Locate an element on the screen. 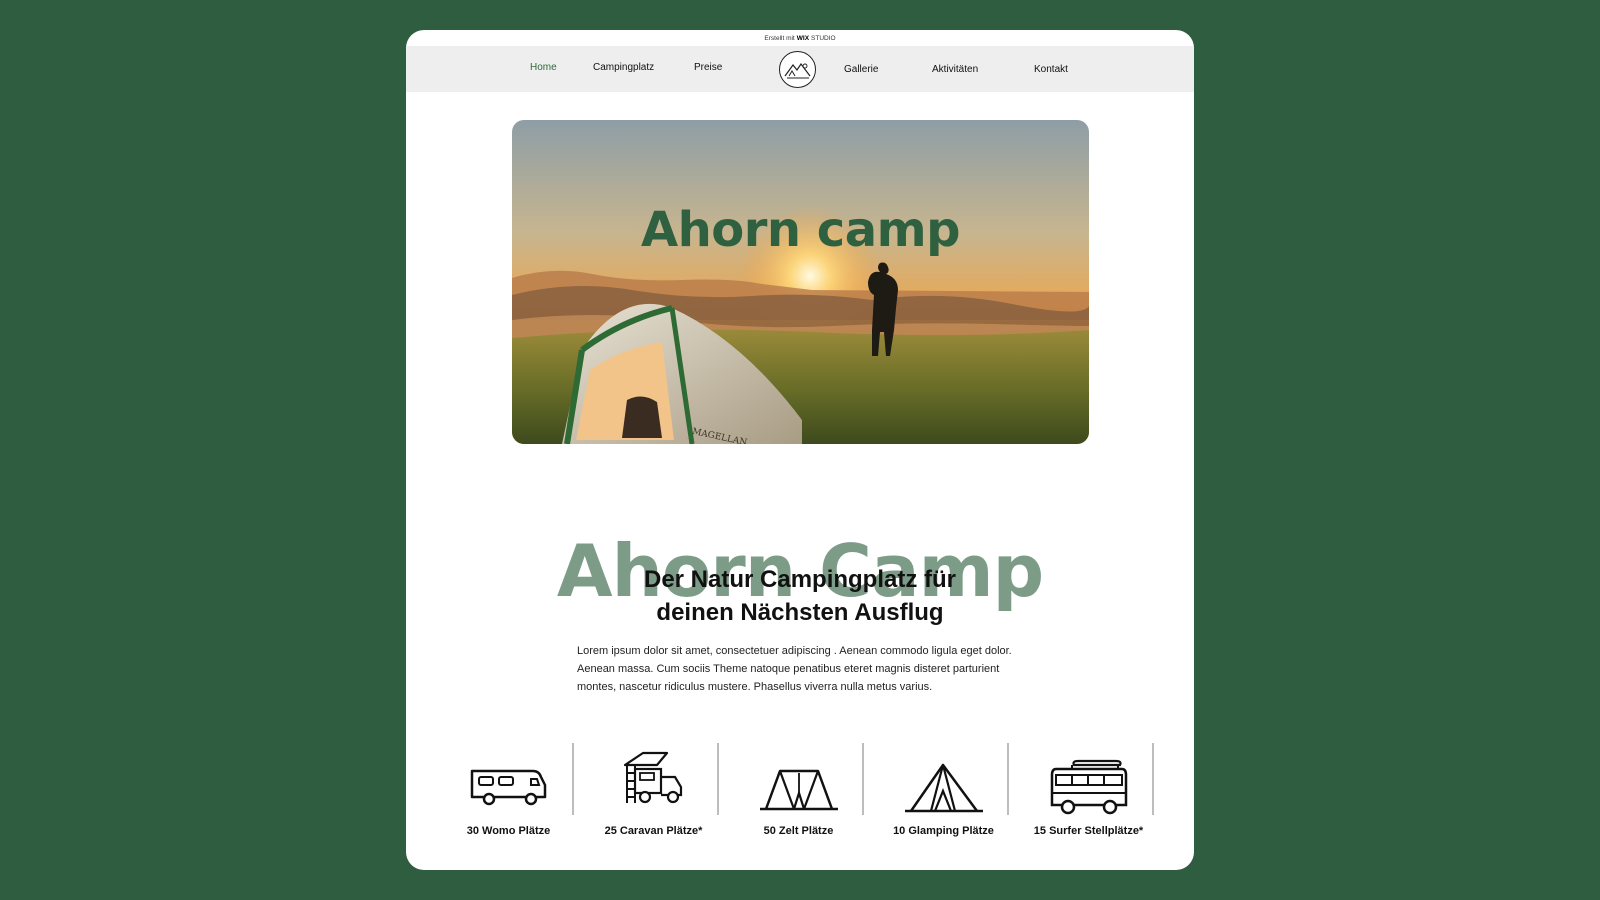 The image size is (1600, 900). site-logo is located at coordinates (797, 69).